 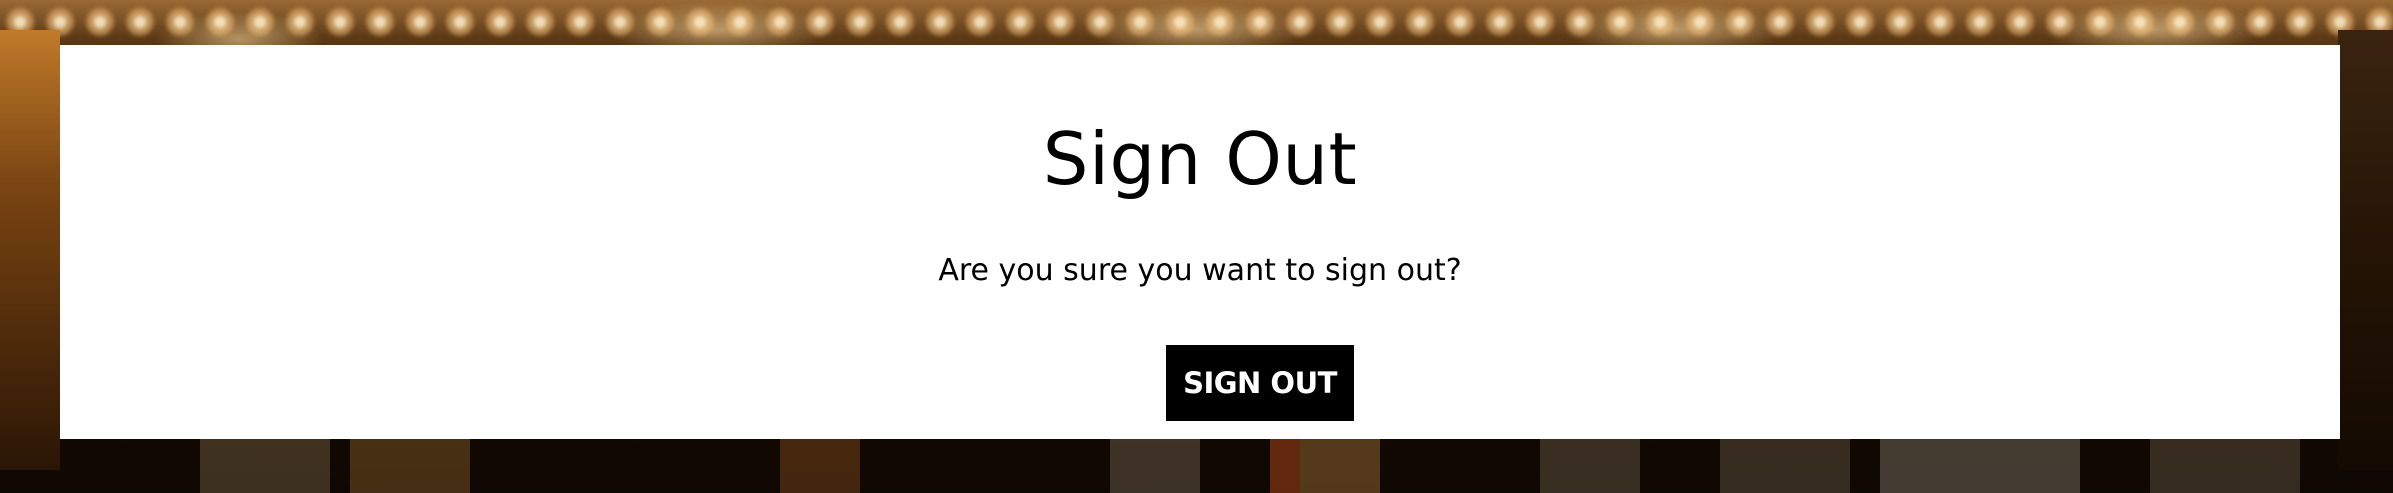 What do you see at coordinates (1200, 159) in the screenshot?
I see `page-title: Sign Out` at bounding box center [1200, 159].